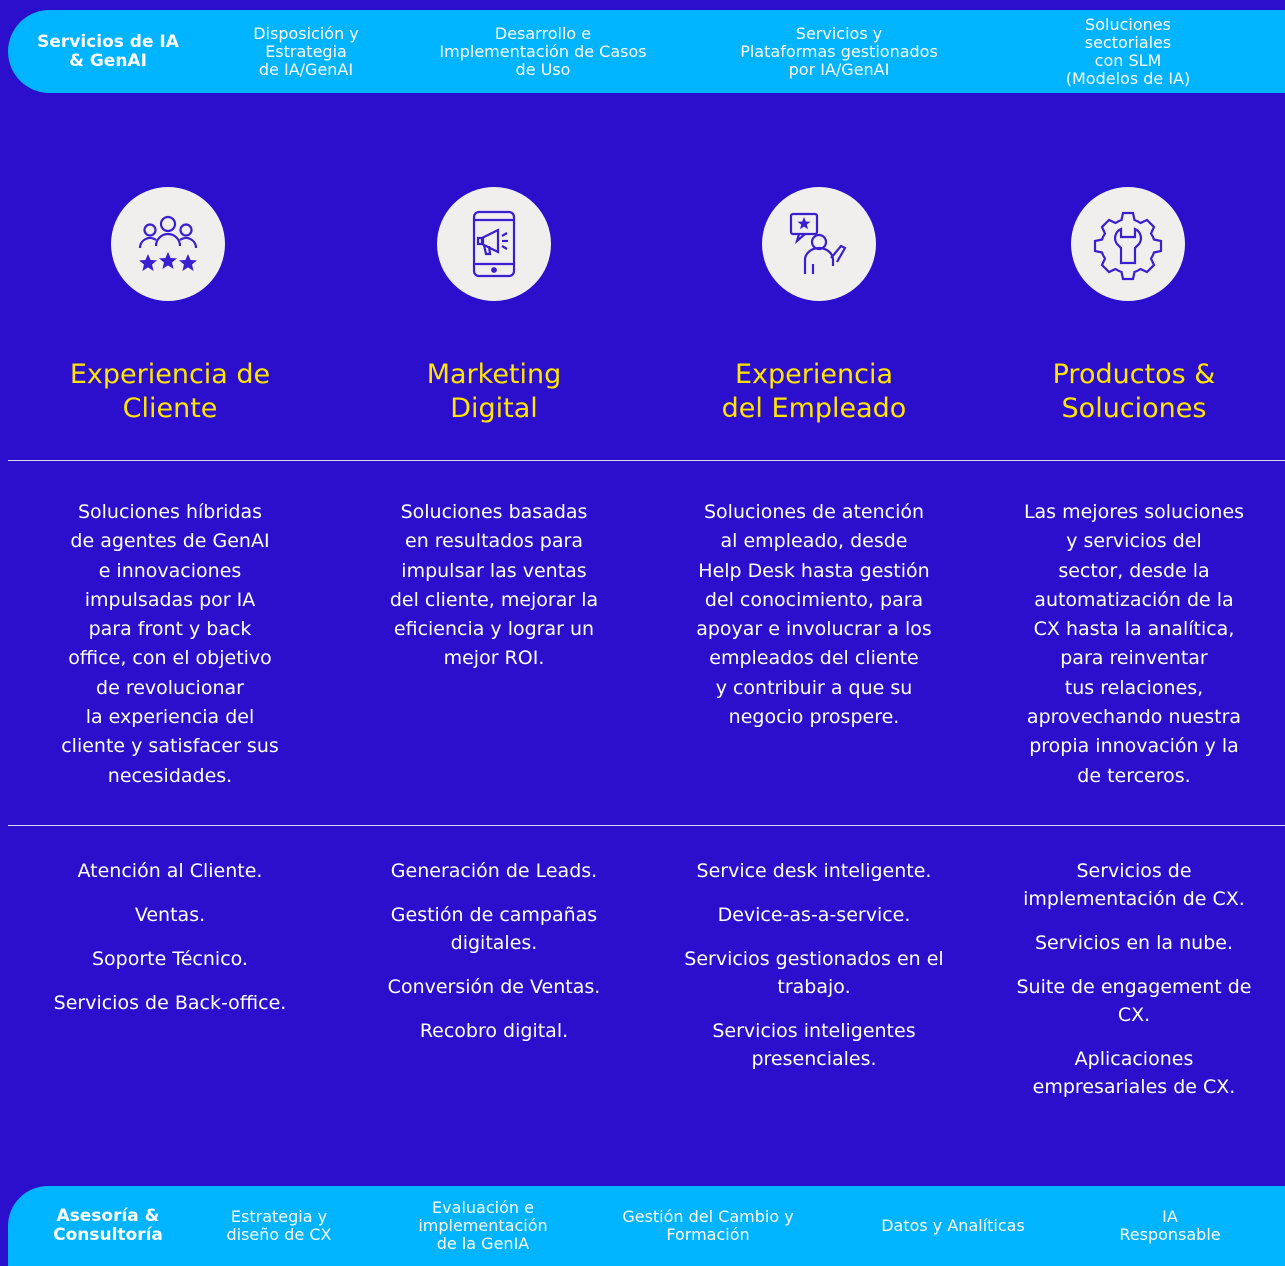 The image size is (1285, 1266). Describe the element at coordinates (494, 987) in the screenshot. I see `list-item: Conversión de Ventas.` at that location.